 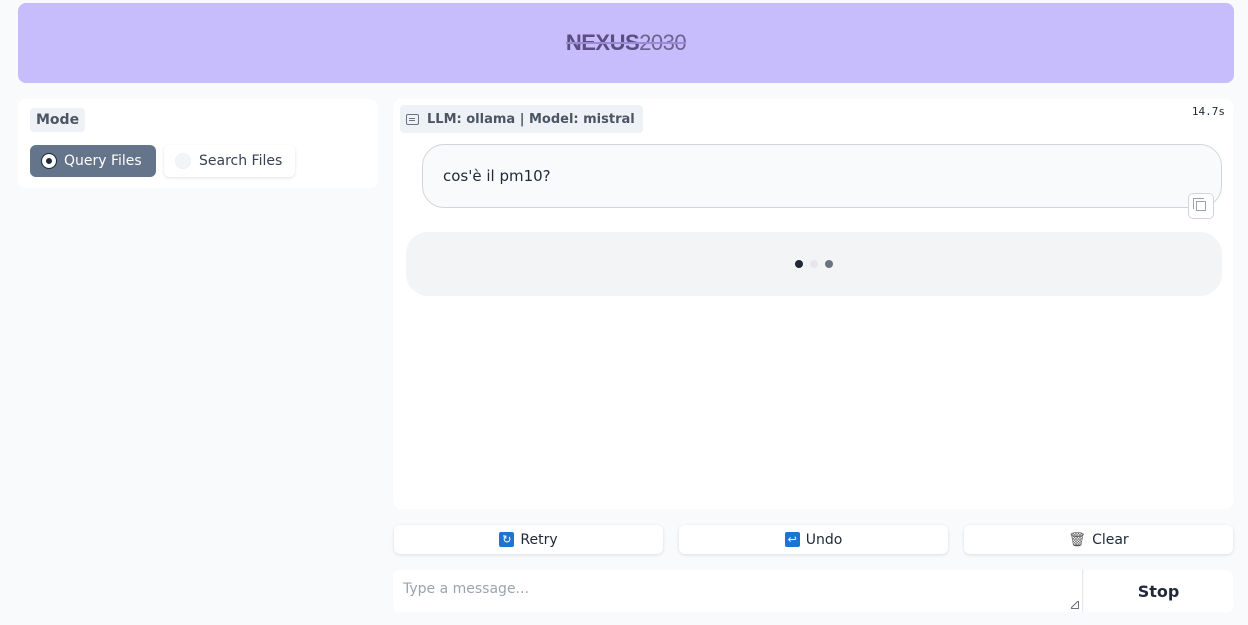 What do you see at coordinates (103, 161) in the screenshot?
I see `radio-query-files-label: Query Files` at bounding box center [103, 161].